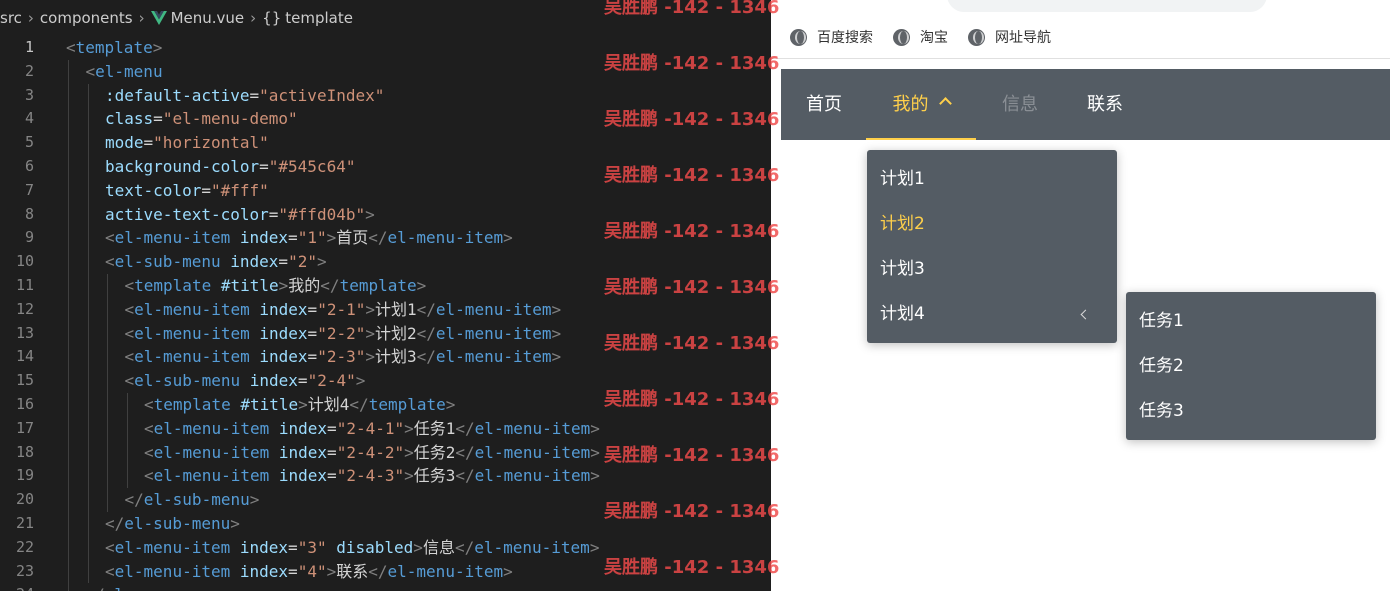 This screenshot has width=1390, height=591. Describe the element at coordinates (434, 452) in the screenshot. I see `code-token: 任务2` at that location.